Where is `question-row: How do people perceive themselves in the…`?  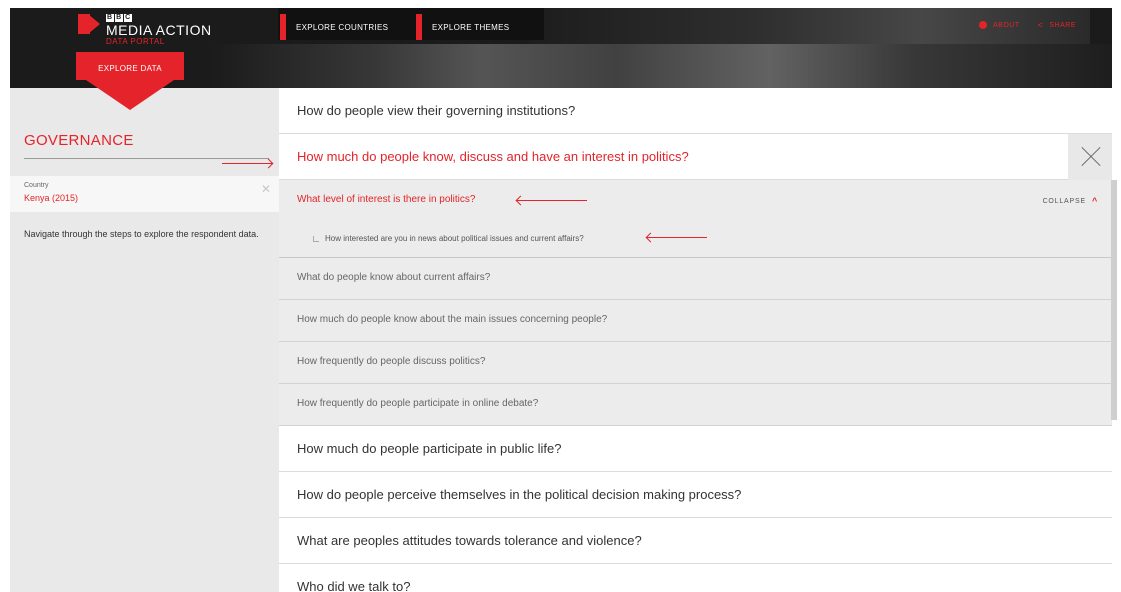 question-row: How do people perceive themselves in the… is located at coordinates (695, 495).